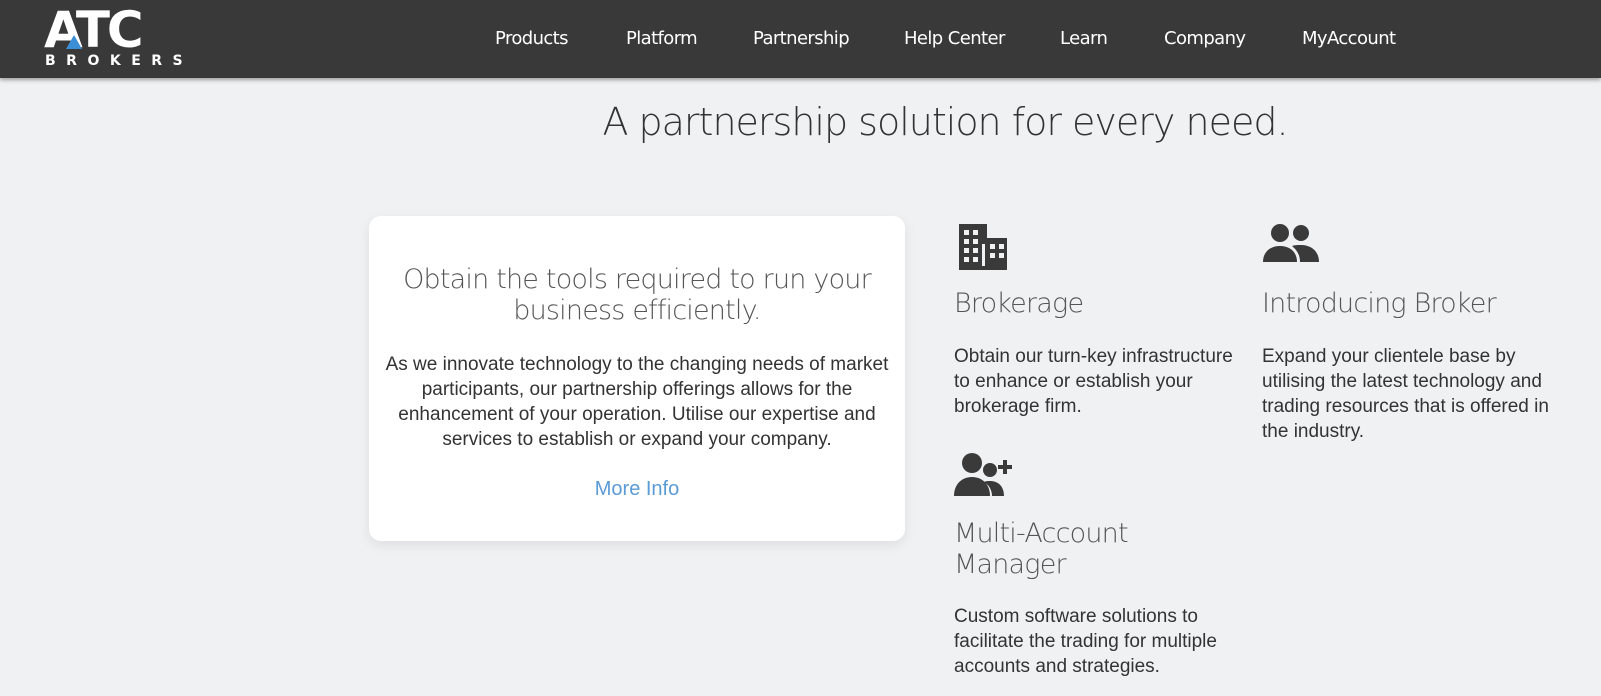 The height and width of the screenshot is (696, 1601). What do you see at coordinates (532, 38) in the screenshot?
I see `nav-item-products: Products` at bounding box center [532, 38].